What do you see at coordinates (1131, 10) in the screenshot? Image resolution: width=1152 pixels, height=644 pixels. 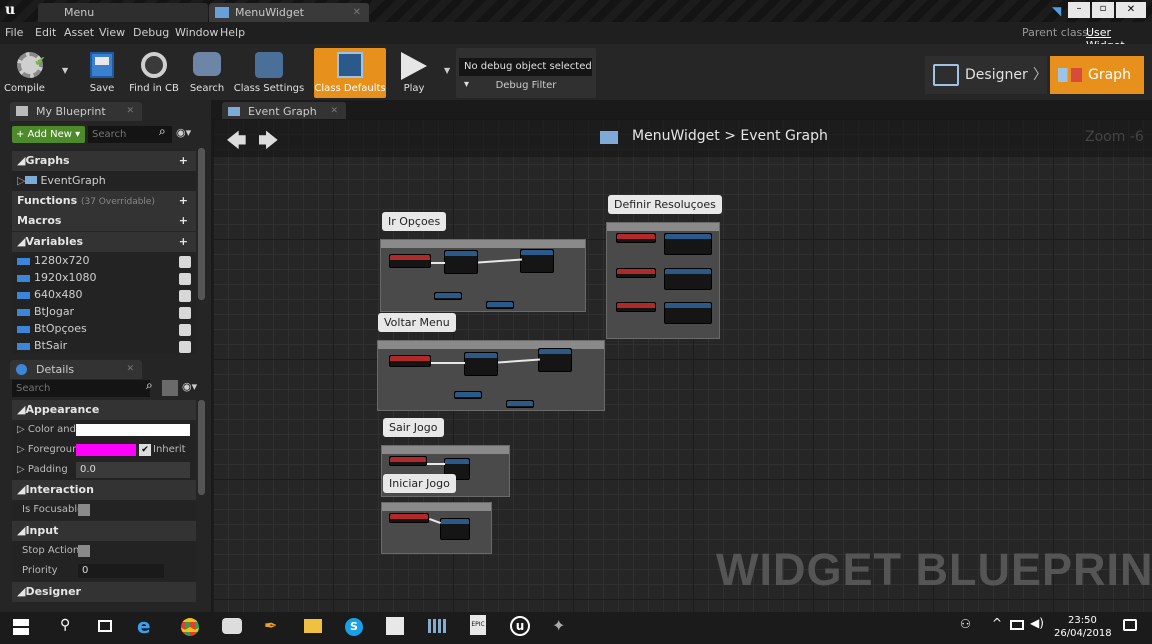 I see `close-button: ✕` at bounding box center [1131, 10].